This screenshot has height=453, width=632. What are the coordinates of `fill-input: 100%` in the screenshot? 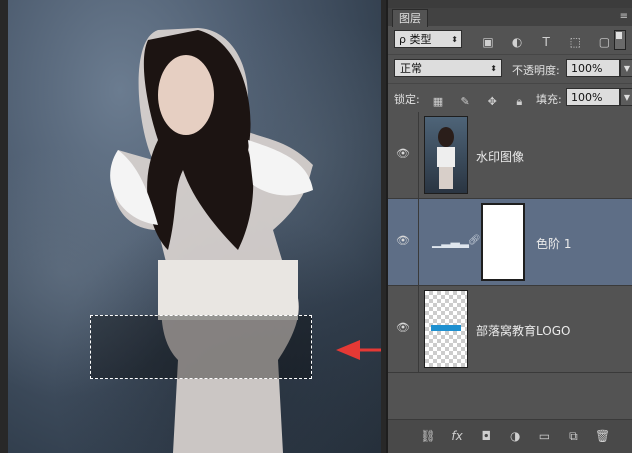 It's located at (593, 97).